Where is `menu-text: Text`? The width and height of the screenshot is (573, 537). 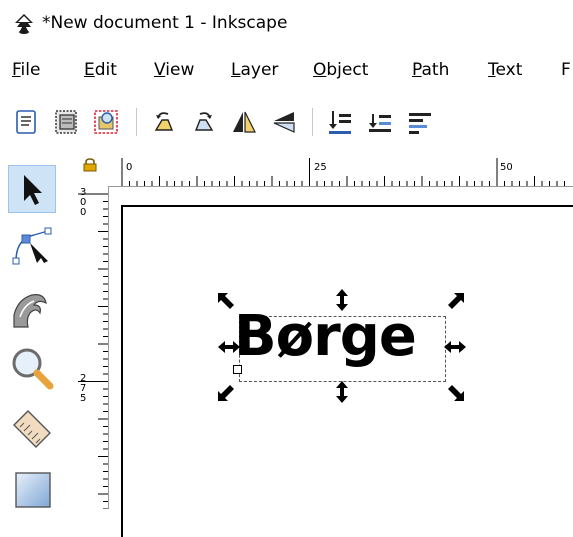 menu-text: Text is located at coordinates (505, 70).